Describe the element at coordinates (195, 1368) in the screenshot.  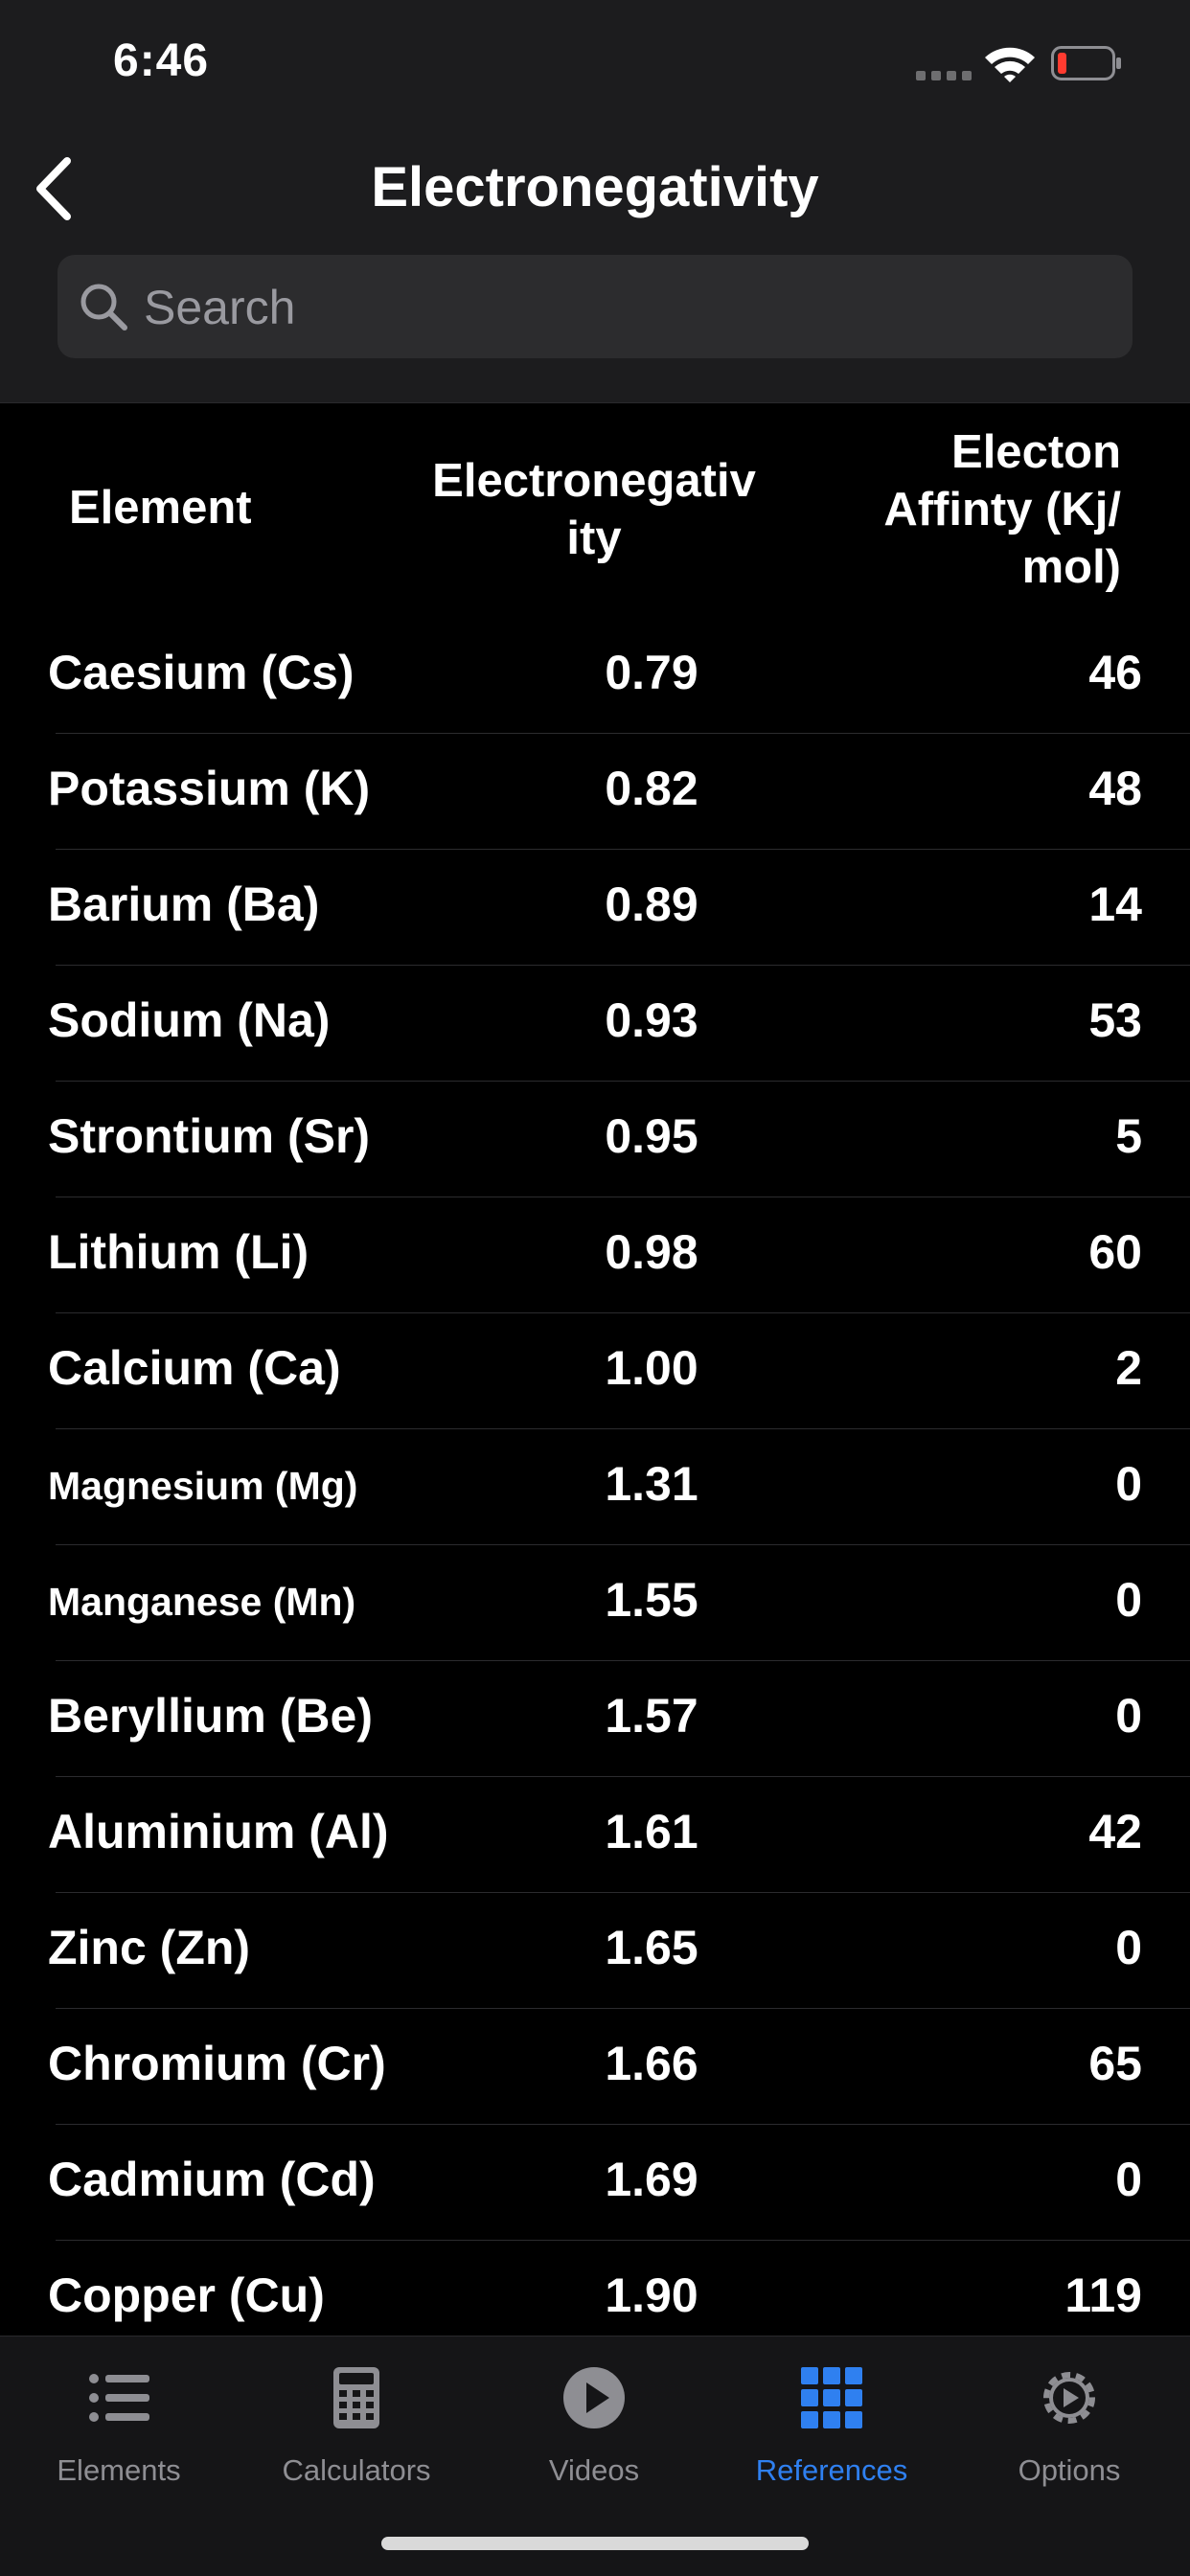
I see `element-name: Calcium (Ca)` at that location.